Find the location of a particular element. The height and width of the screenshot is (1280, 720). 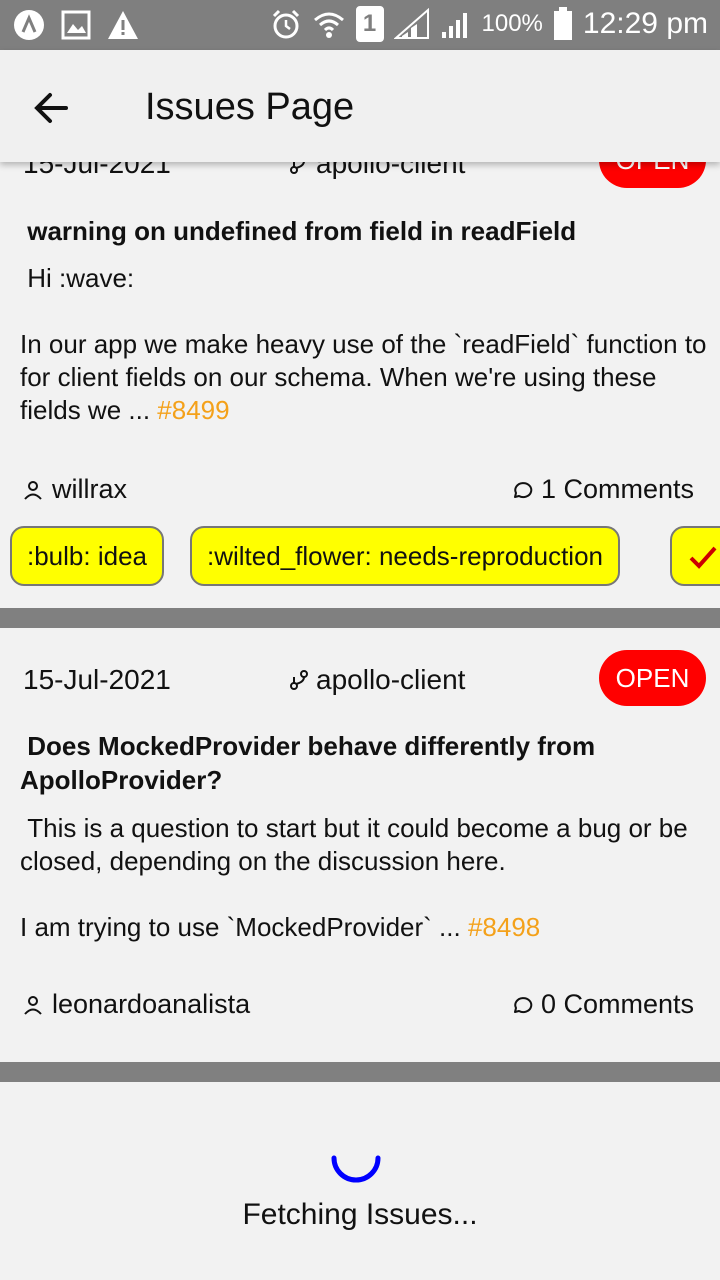

issue-comments: 1 Comments is located at coordinates (602, 489).